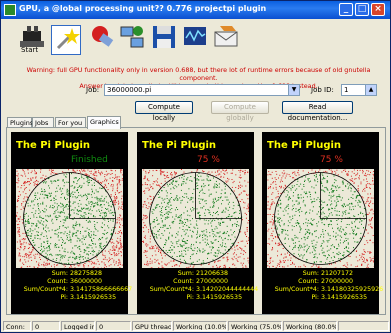 The width and height of the screenshot is (391, 333). What do you see at coordinates (10, 10) in the screenshot?
I see `app-icon` at bounding box center [10, 10].